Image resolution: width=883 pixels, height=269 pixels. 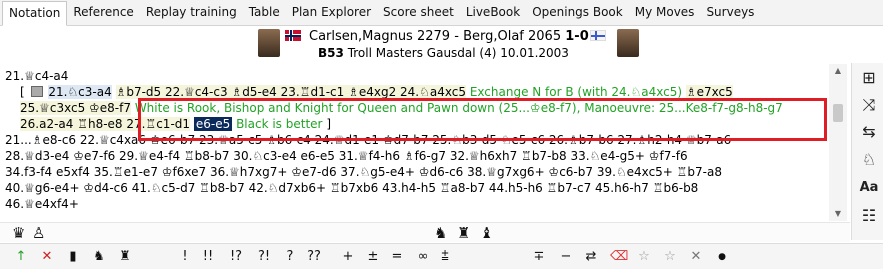 I want to click on variation-move: ♗e7xc5, so click(x=709, y=92).